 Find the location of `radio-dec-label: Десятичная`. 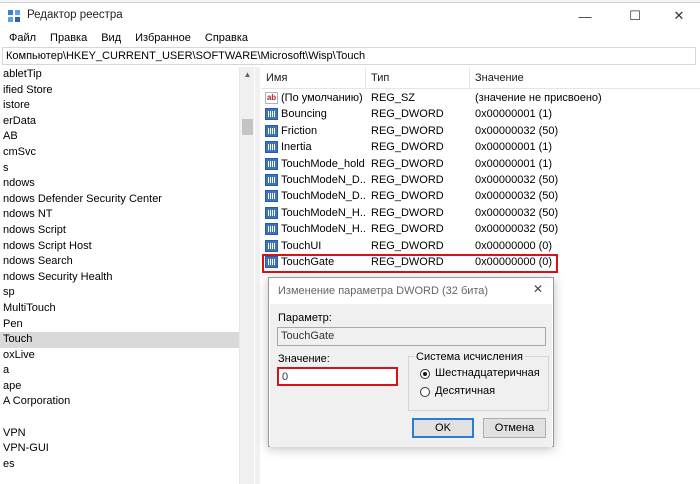

radio-dec-label: Десятичная is located at coordinates (465, 391).